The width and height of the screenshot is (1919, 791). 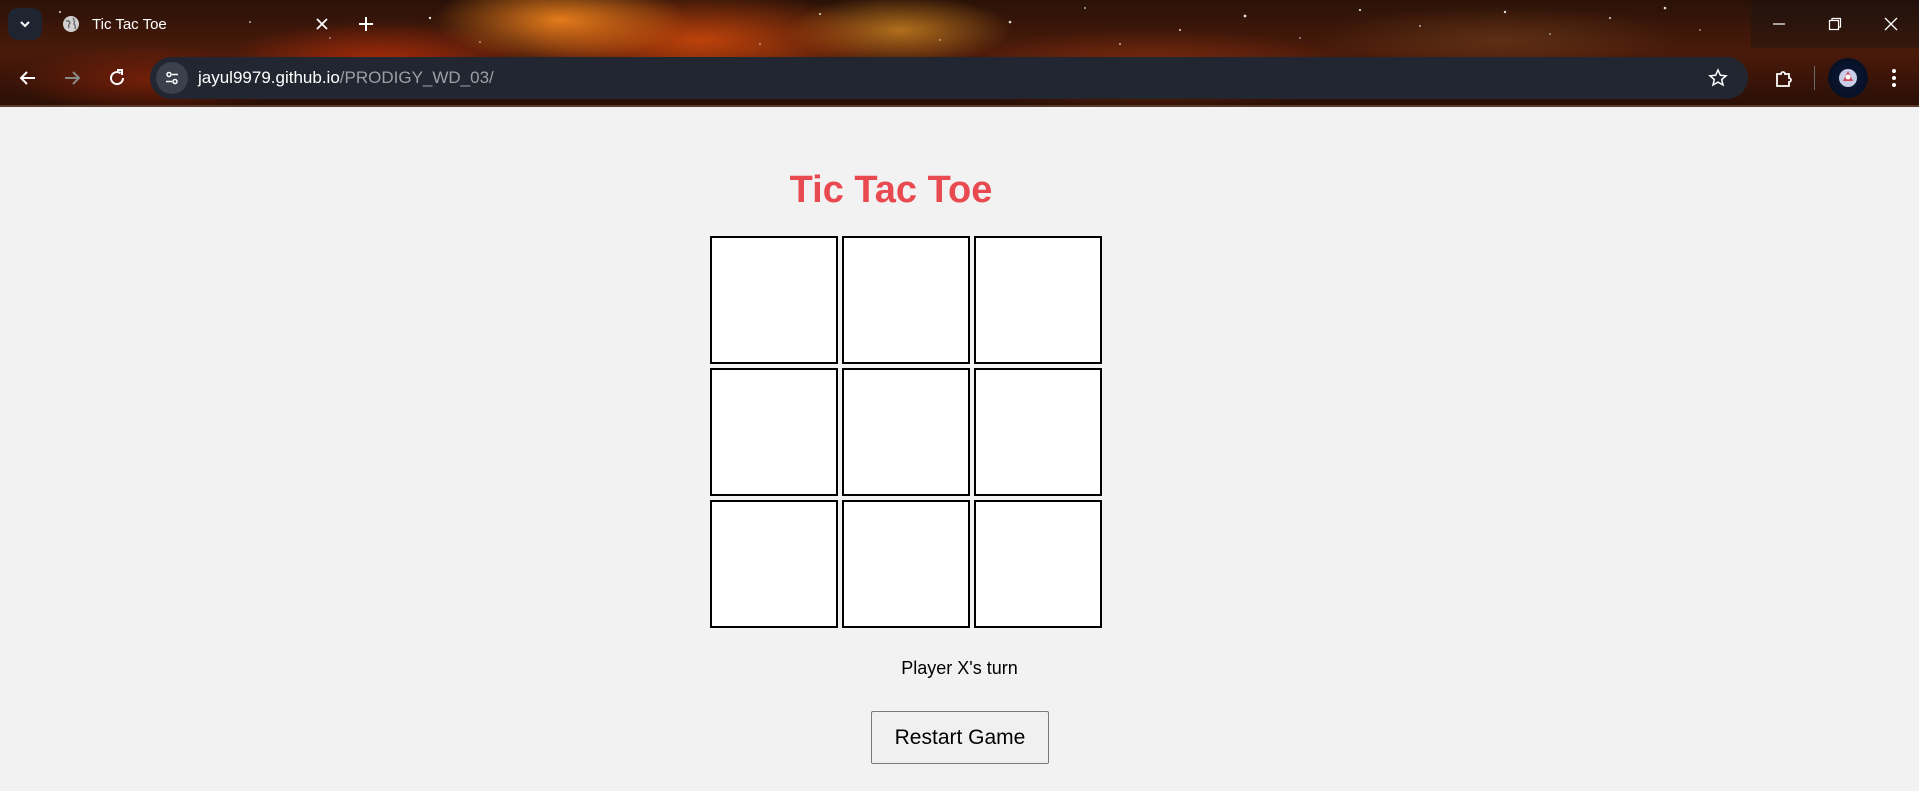 I want to click on restore-icon, so click(x=1835, y=24).